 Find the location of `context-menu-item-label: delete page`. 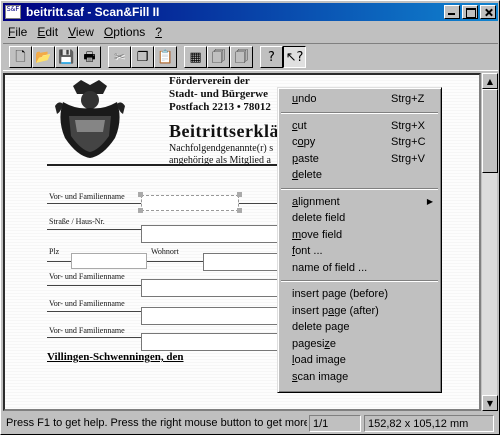

context-menu-item-label: delete page is located at coordinates (321, 327).